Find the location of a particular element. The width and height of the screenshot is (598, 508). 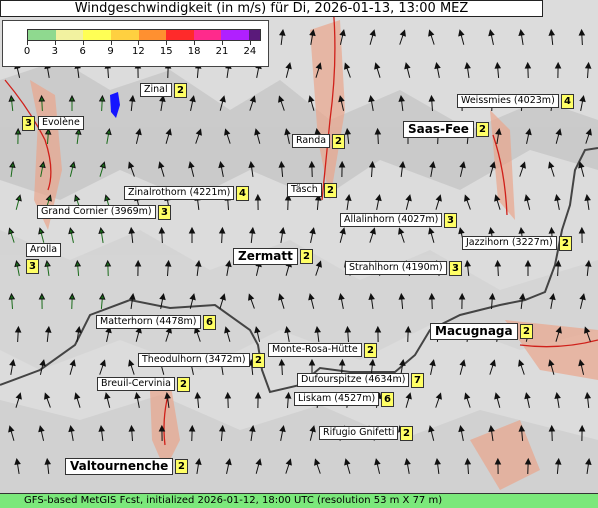

place-label: Allalinhorn (4027m) is located at coordinates (391, 220).